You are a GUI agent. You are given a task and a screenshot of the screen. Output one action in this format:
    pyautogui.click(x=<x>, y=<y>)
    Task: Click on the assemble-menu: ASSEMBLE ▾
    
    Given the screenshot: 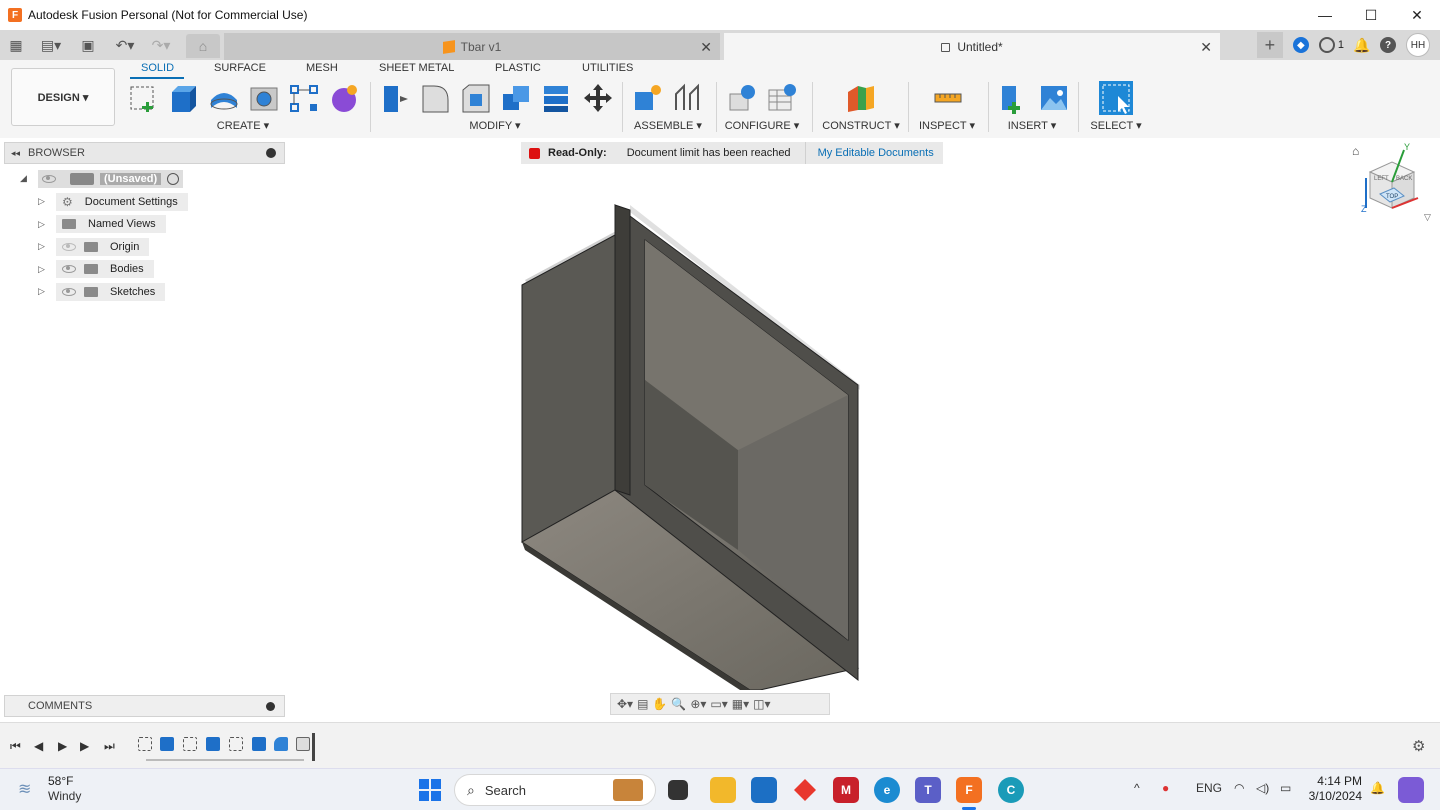 What is the action you would take?
    pyautogui.click(x=668, y=125)
    